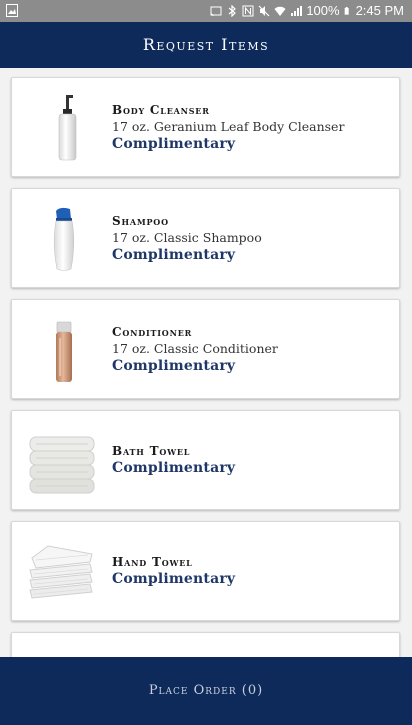 The width and height of the screenshot is (412, 725). I want to click on conditioner-bottle-icon, so click(64, 351).